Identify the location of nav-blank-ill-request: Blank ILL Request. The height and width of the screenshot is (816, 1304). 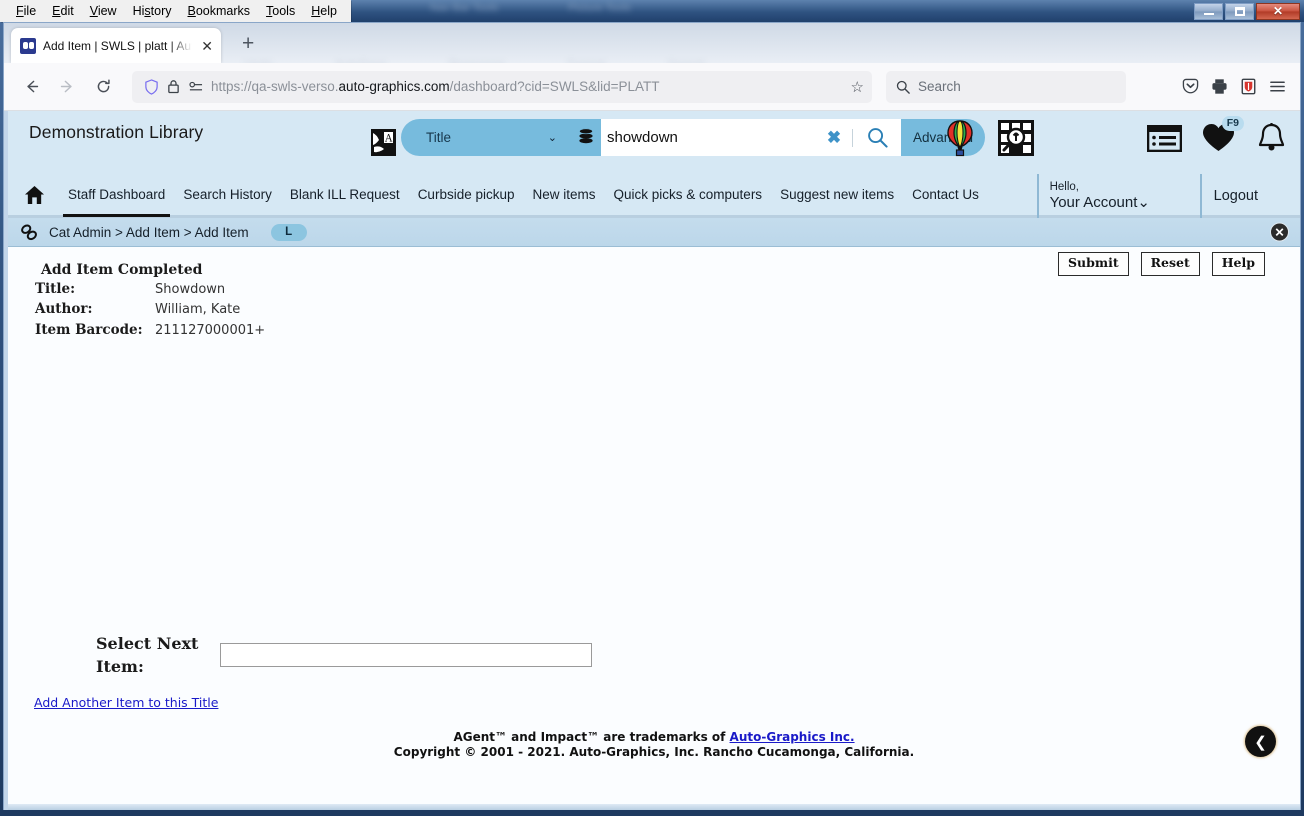
(345, 195).